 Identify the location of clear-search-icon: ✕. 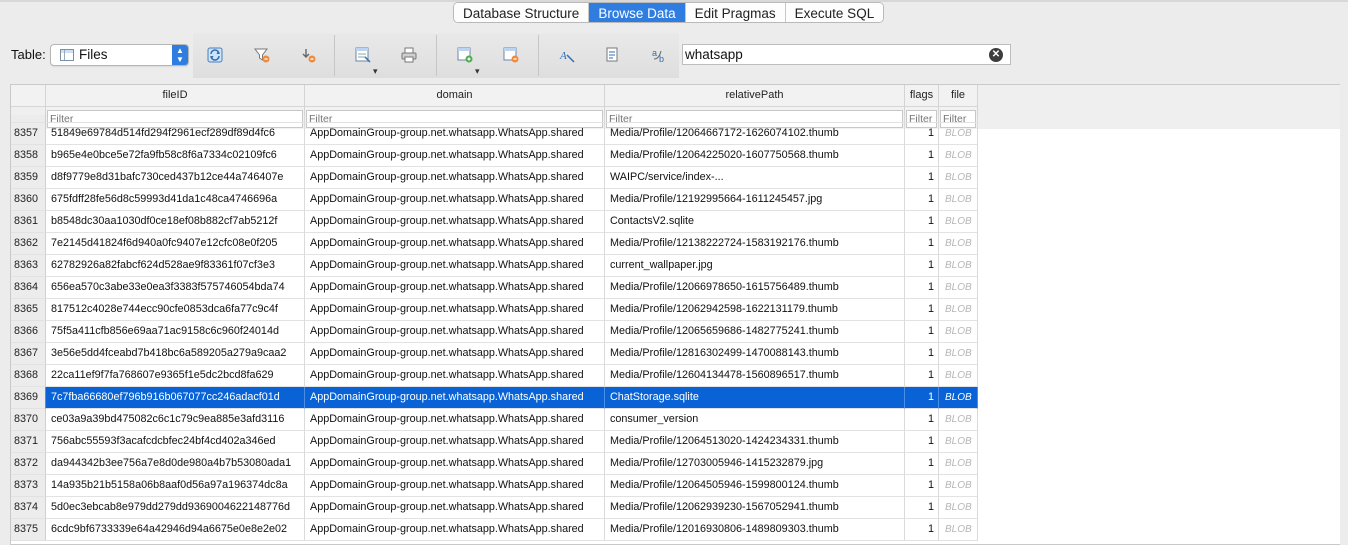
(996, 55).